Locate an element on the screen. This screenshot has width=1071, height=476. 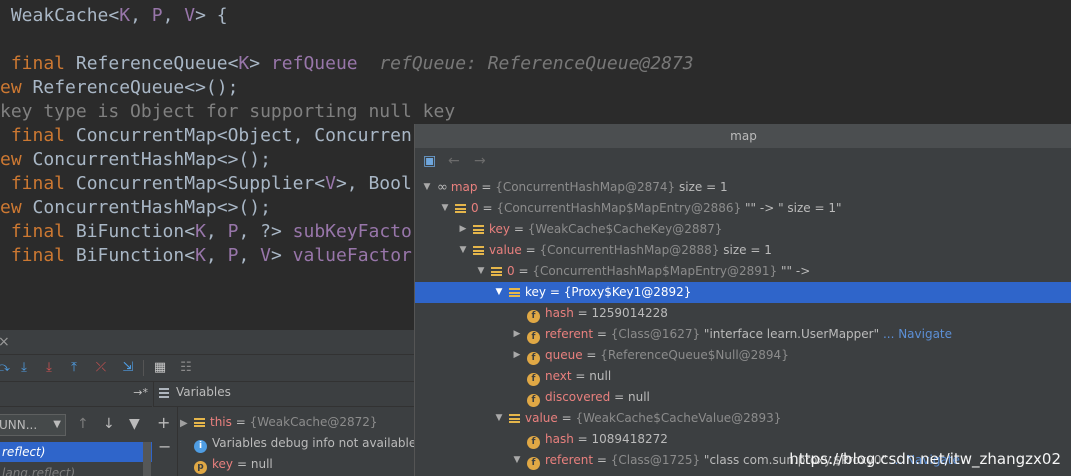
code-line: final BiFunction<K, P, V> valueFactor is located at coordinates (206, 256).